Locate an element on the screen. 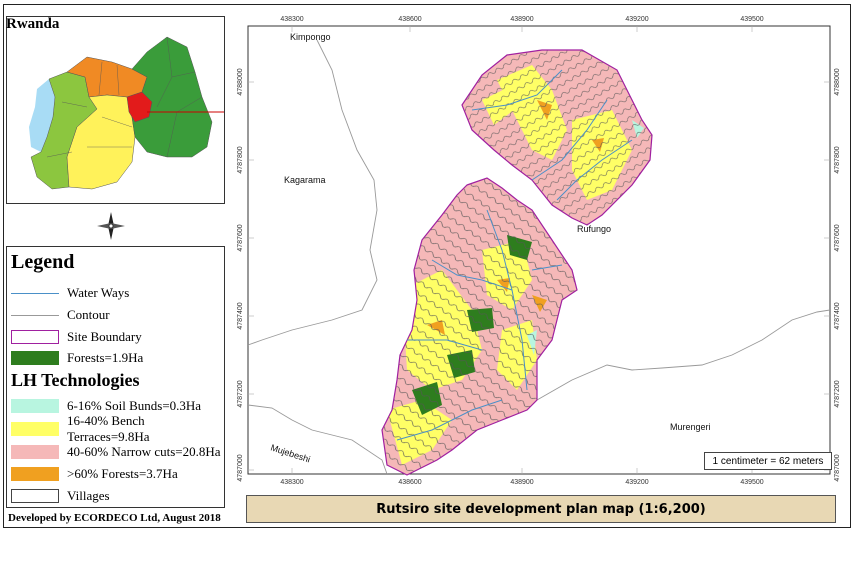  x-tick-top-1: 438600 is located at coordinates (409, 19).